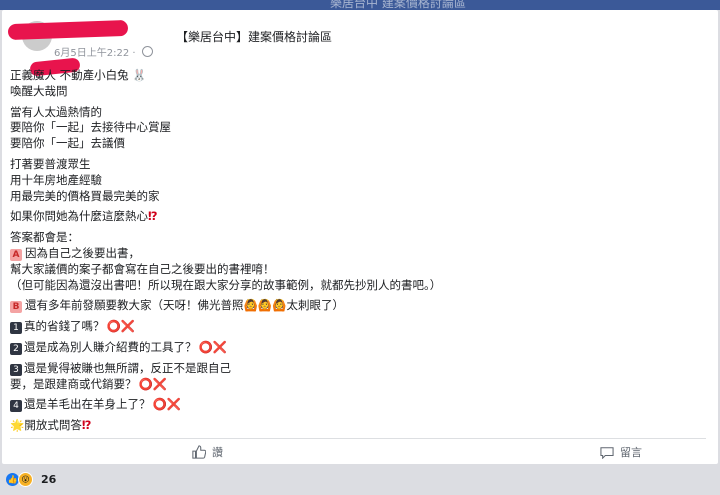 This screenshot has width=720, height=495. I want to click on globe-icon, so click(147, 51).